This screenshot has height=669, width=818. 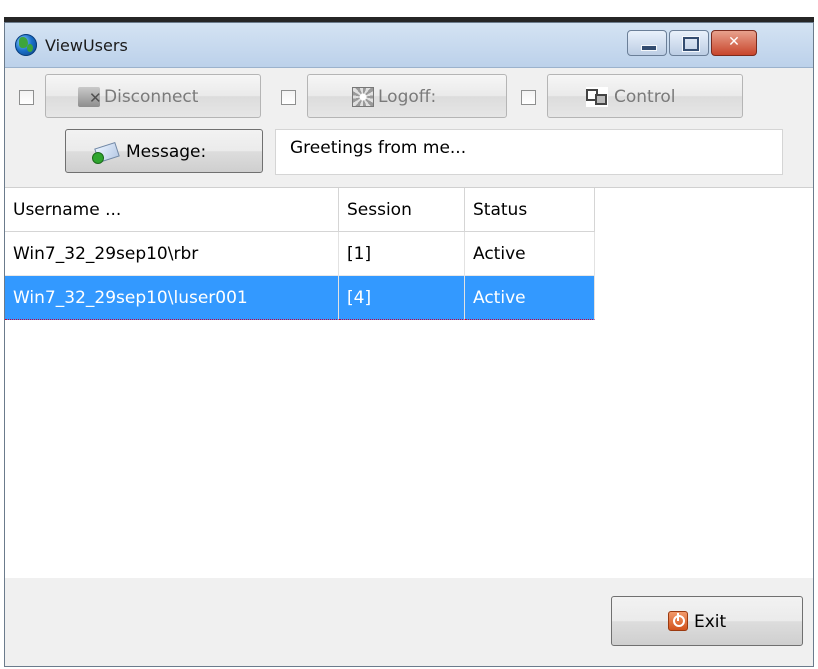 What do you see at coordinates (86, 45) in the screenshot?
I see `window-title: ViewUsers` at bounding box center [86, 45].